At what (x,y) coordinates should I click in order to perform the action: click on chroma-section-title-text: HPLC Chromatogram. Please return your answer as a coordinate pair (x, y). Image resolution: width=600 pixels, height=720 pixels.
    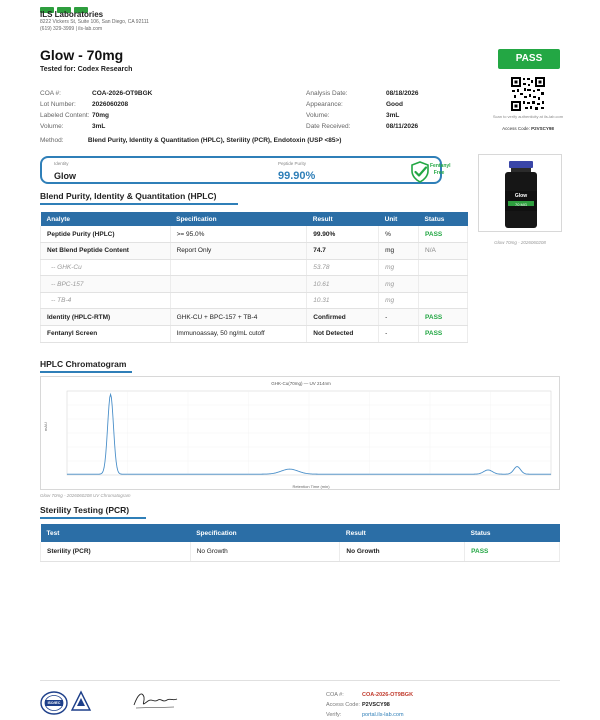
    Looking at the image, I should click on (83, 364).